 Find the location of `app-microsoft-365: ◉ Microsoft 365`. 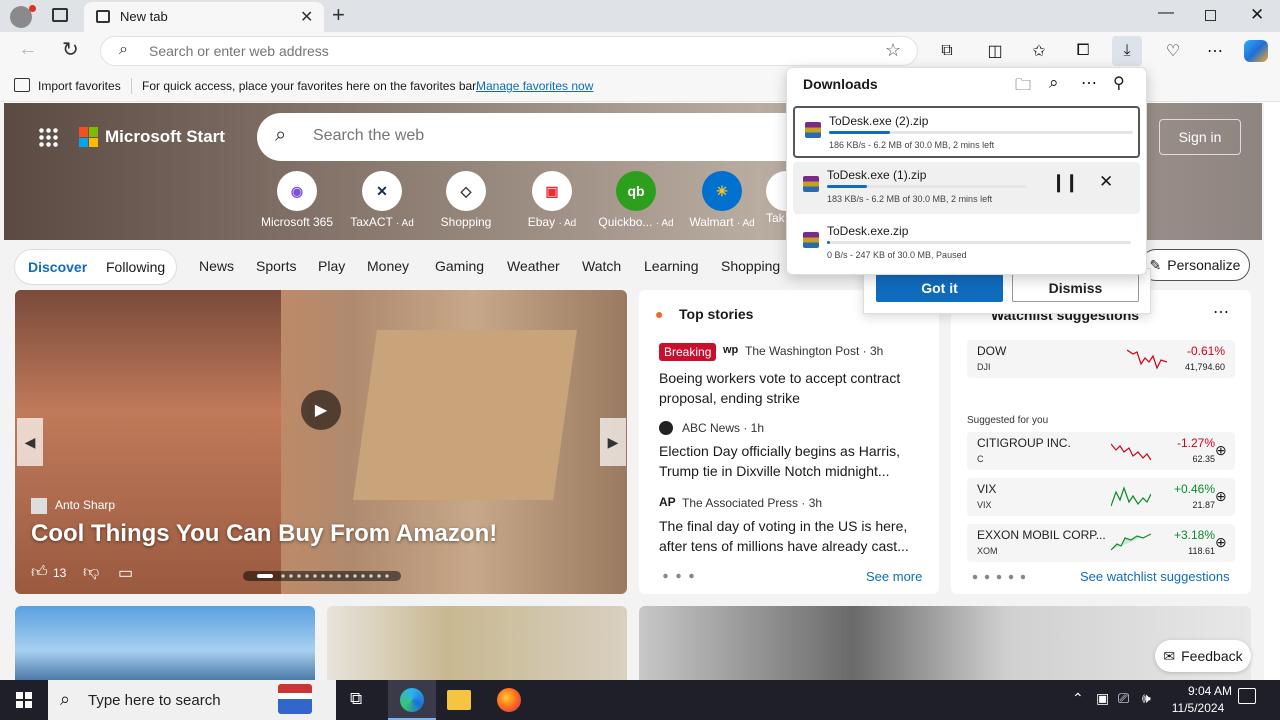

app-microsoft-365: ◉ Microsoft 365 is located at coordinates (297, 200).